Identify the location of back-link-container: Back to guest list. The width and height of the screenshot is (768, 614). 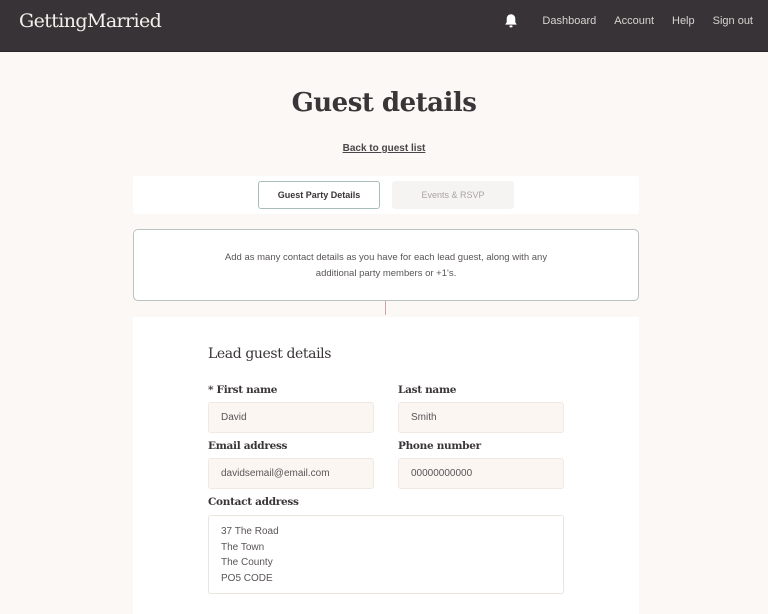
(384, 148).